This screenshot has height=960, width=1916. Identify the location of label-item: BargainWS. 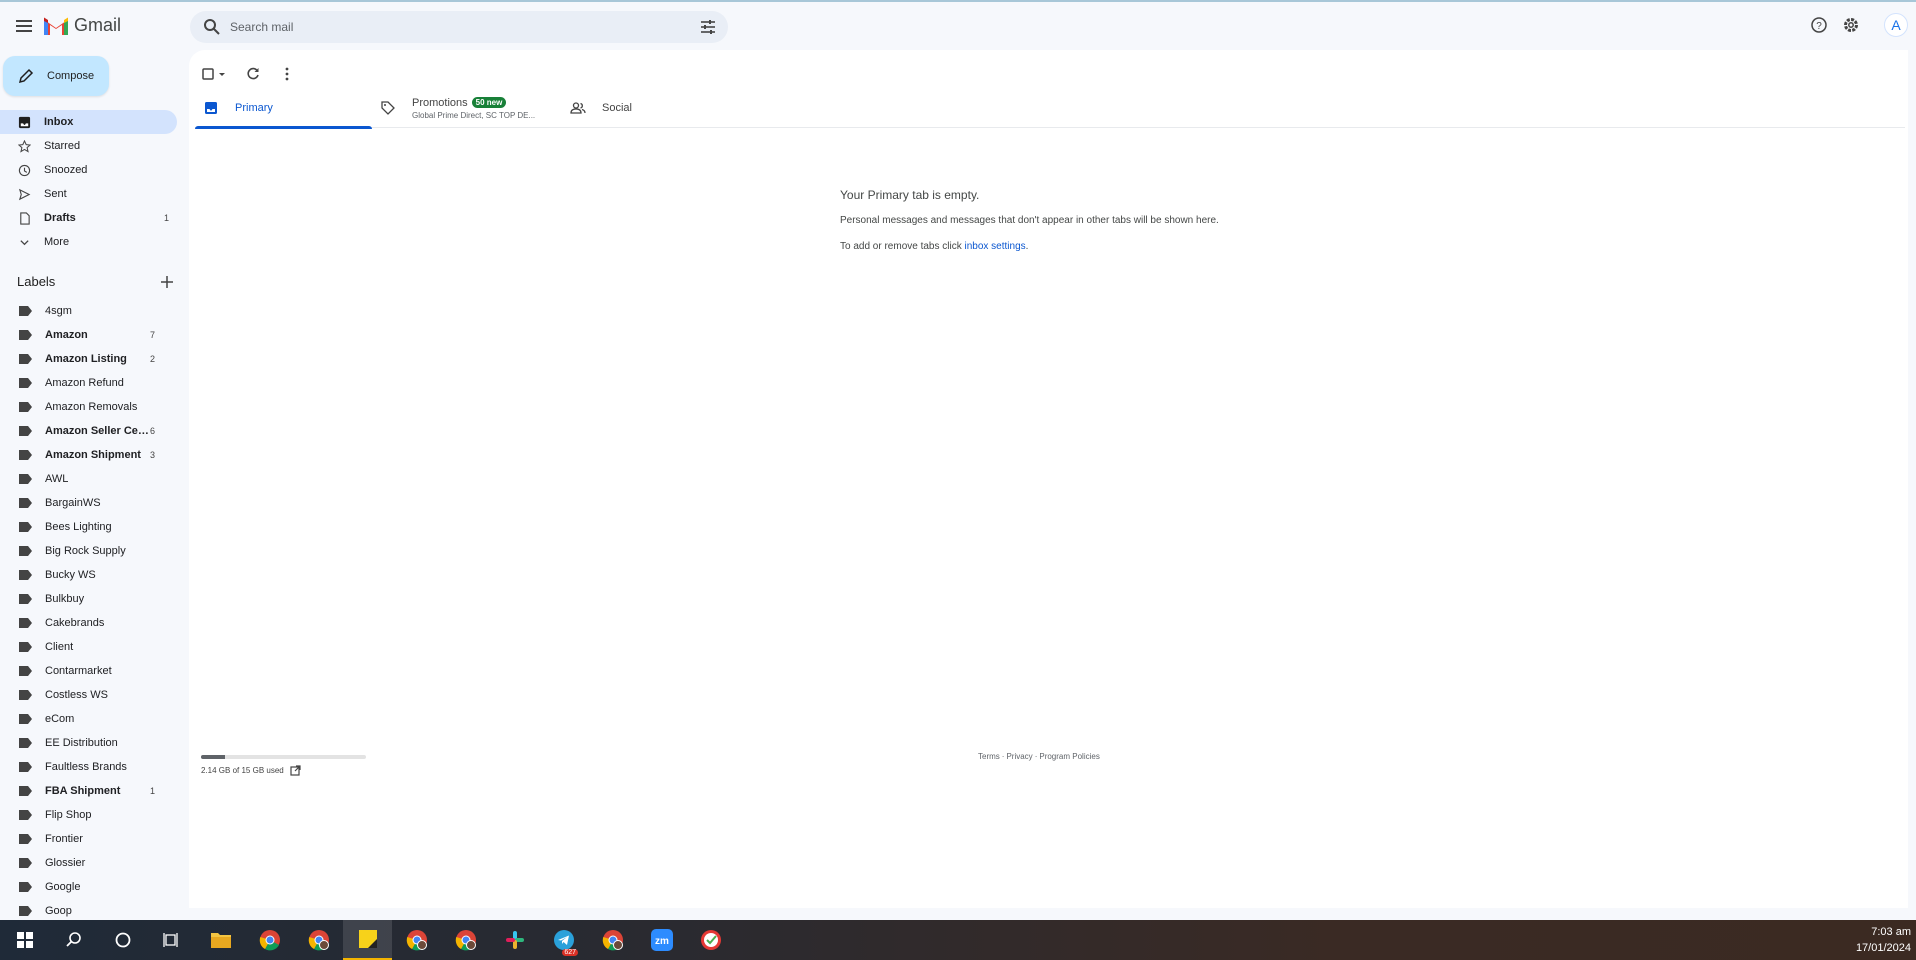
(88, 503).